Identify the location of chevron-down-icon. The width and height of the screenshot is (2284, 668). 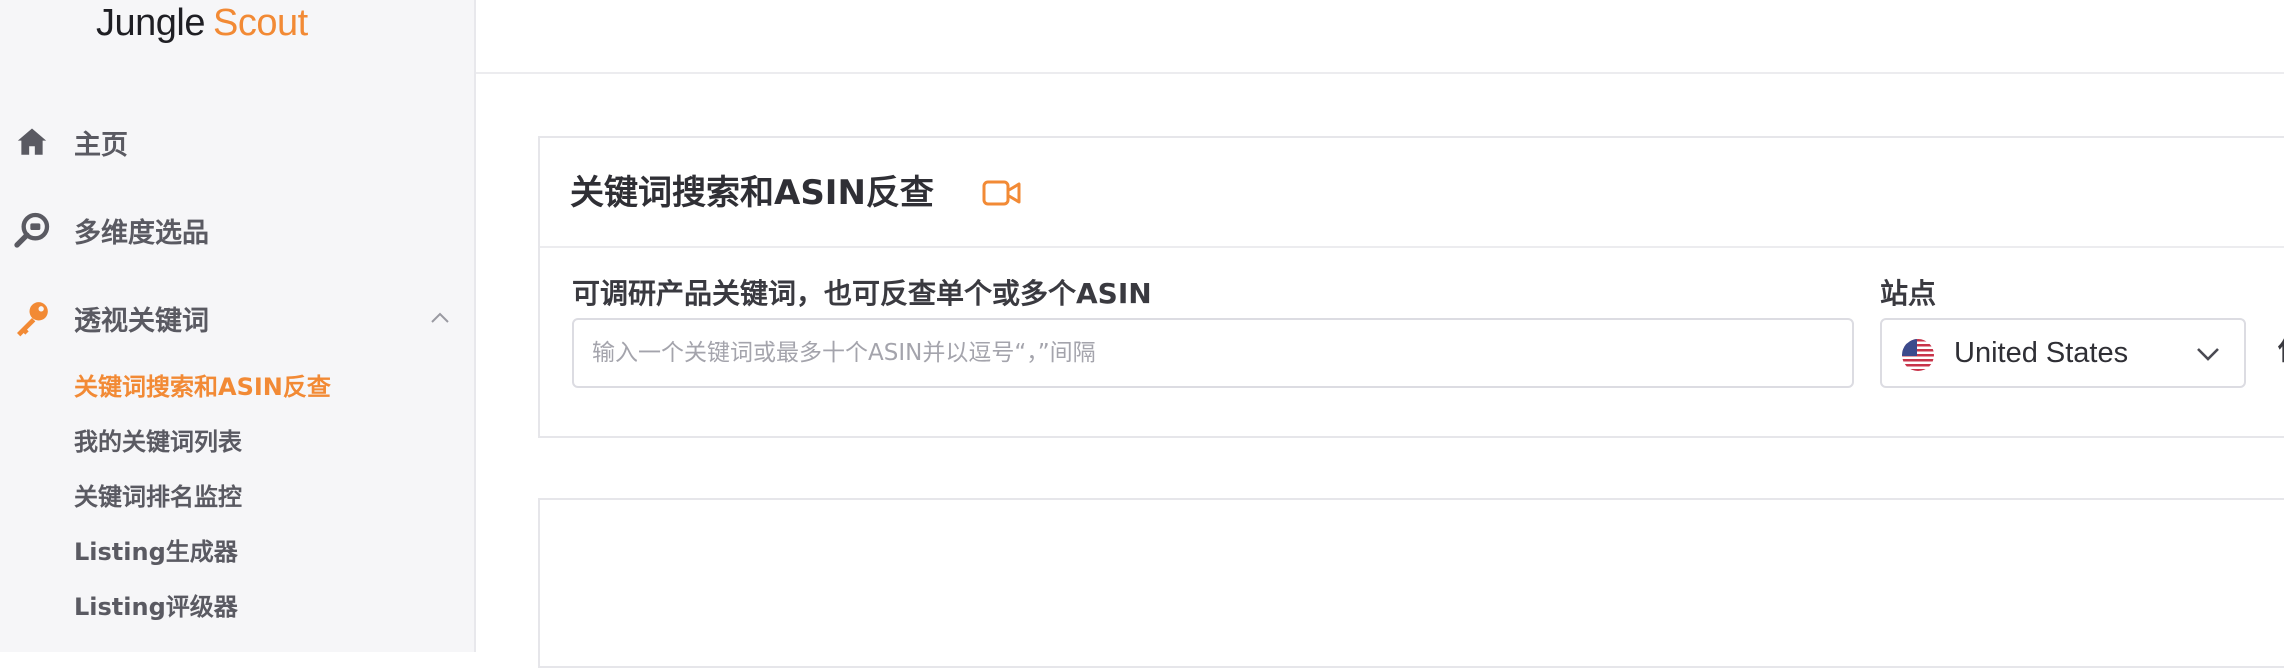
(2208, 354).